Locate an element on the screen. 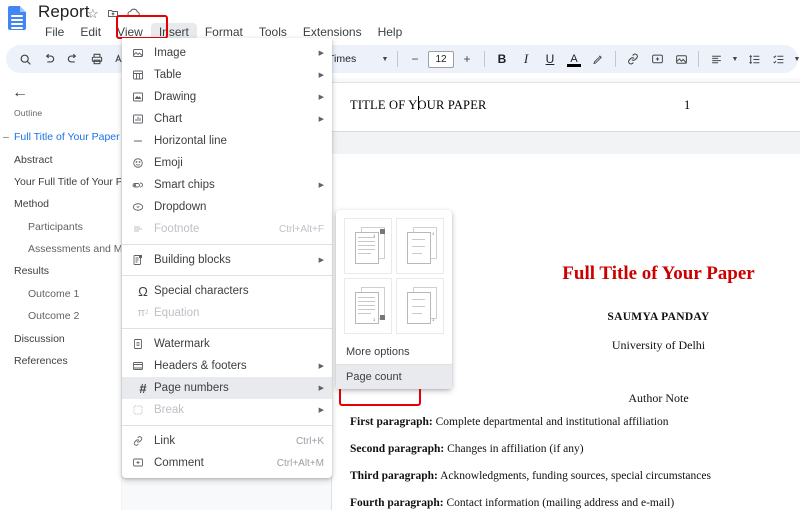 The height and width of the screenshot is (510, 800). special-characters-icon: Ω is located at coordinates (143, 291).